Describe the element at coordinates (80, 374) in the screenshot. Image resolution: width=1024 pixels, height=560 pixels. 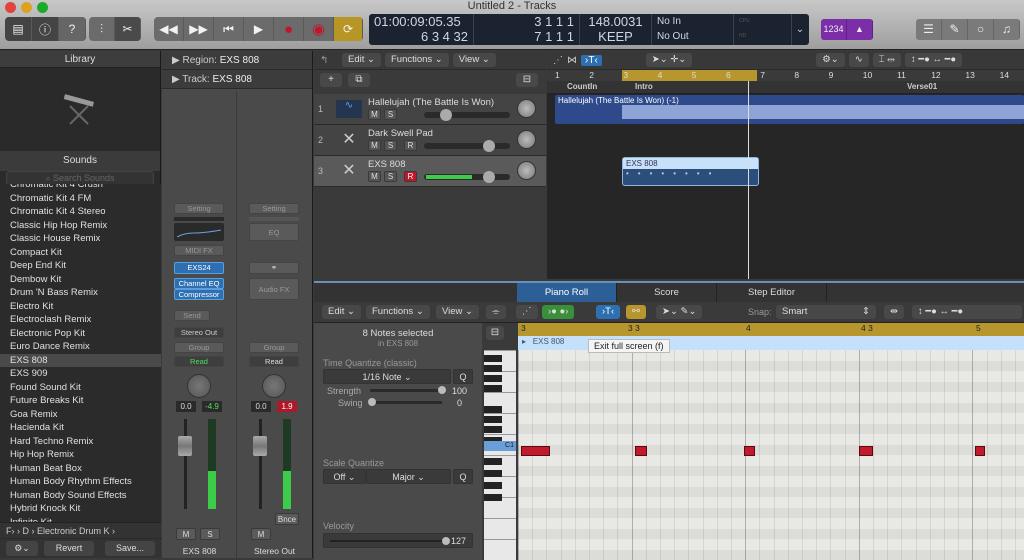
I see `sound-list-item: EXS 909` at that location.